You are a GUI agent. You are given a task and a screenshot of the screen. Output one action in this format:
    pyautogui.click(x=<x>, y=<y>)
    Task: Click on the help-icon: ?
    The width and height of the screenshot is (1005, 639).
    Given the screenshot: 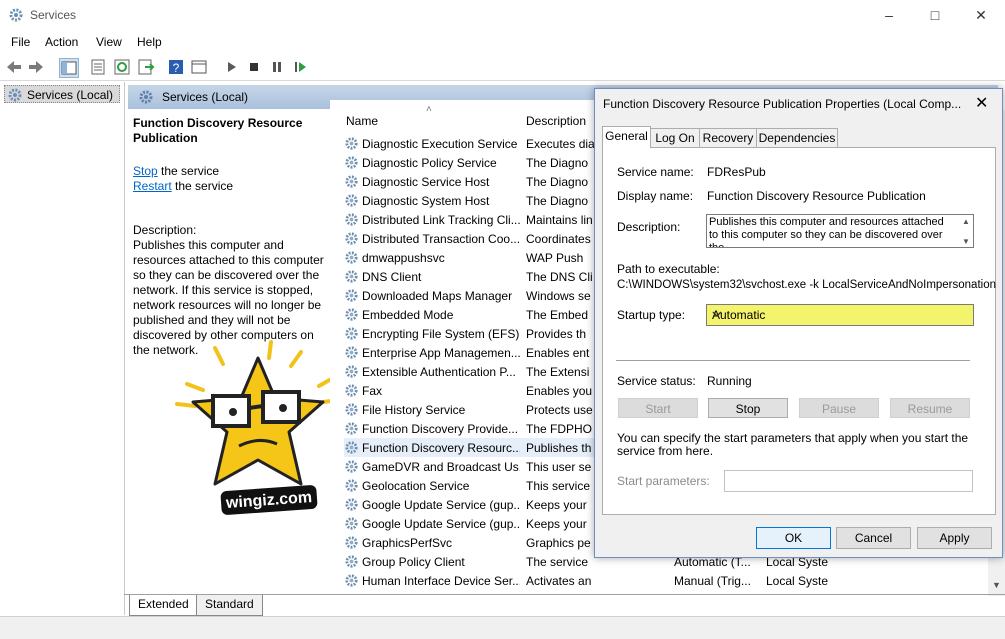 What is the action you would take?
    pyautogui.click(x=176, y=67)
    